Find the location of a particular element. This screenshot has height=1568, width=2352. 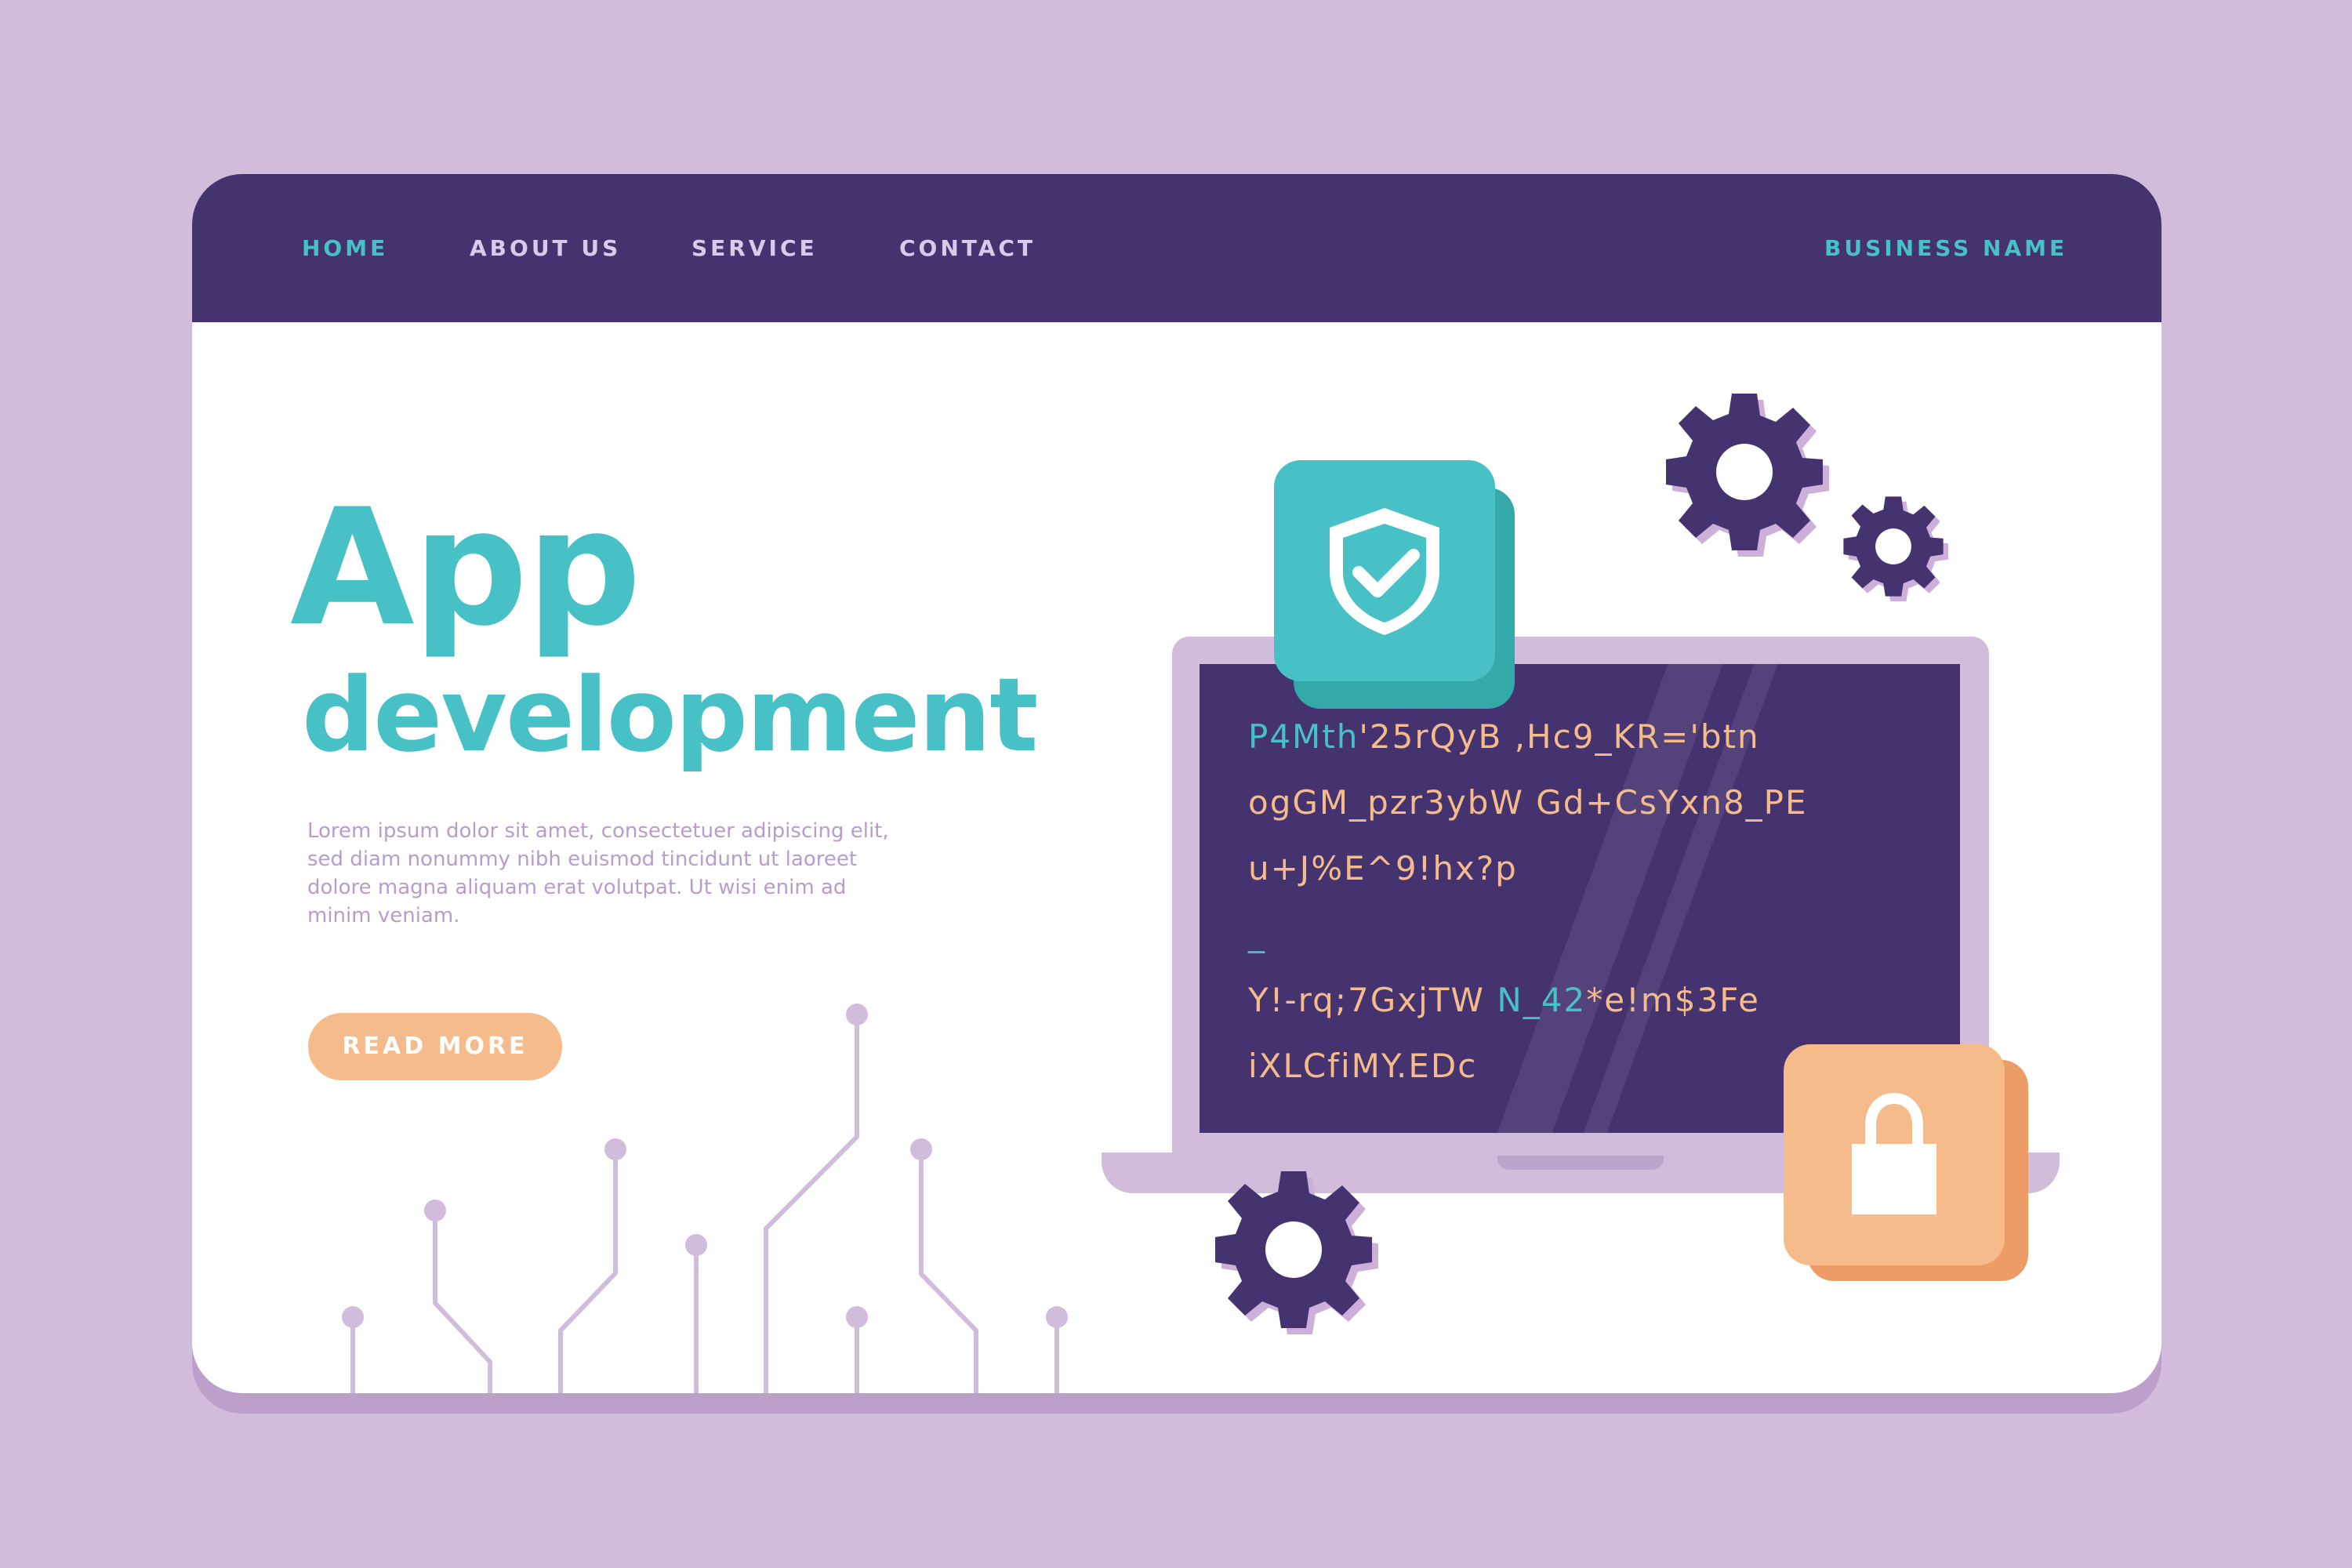

code-line: P4Mth'25rQyB ,Hc9_KR='btn is located at coordinates (1504, 737).